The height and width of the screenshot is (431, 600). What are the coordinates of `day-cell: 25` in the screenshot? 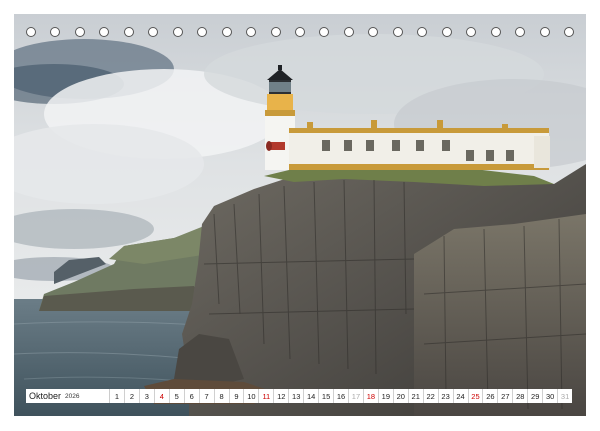 It's located at (476, 396).